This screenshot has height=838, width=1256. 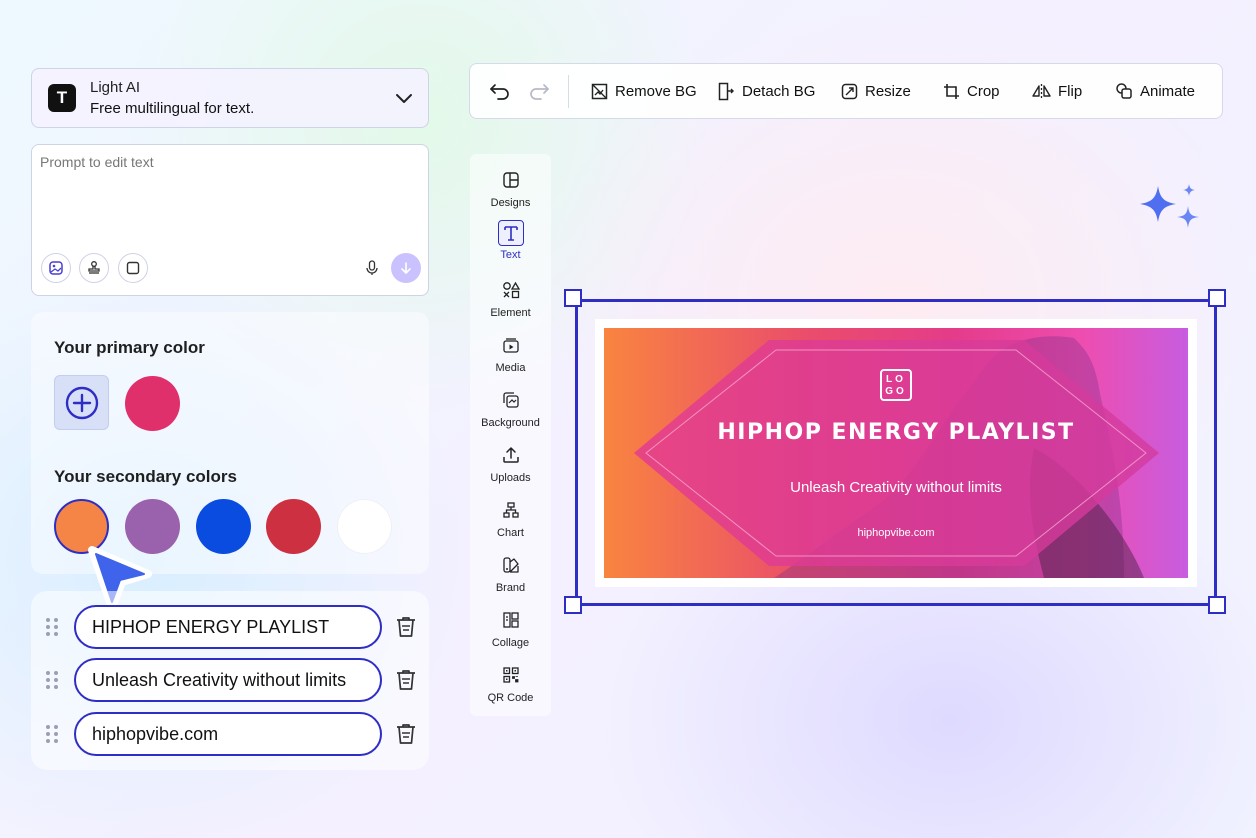 I want to click on resize-handle-bottom-right, so click(x=1217, y=605).